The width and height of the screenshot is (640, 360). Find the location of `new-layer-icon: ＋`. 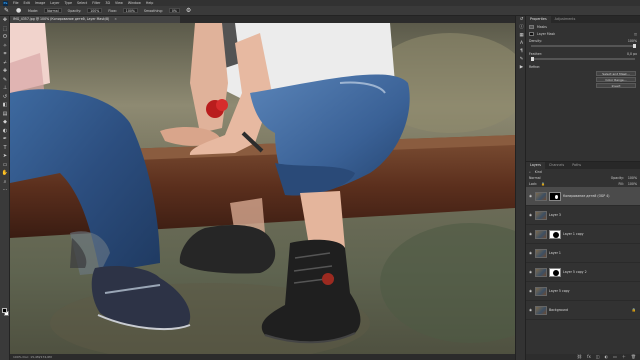

new-layer-icon: ＋ is located at coordinates (624, 357).